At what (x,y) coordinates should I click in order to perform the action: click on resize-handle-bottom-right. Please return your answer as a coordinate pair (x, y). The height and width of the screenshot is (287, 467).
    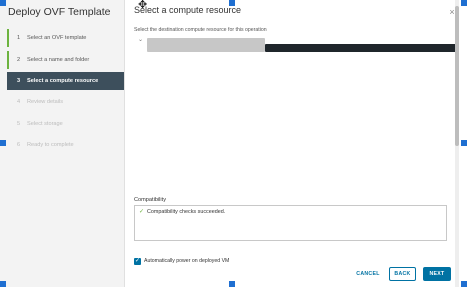
    Looking at the image, I should click on (464, 284).